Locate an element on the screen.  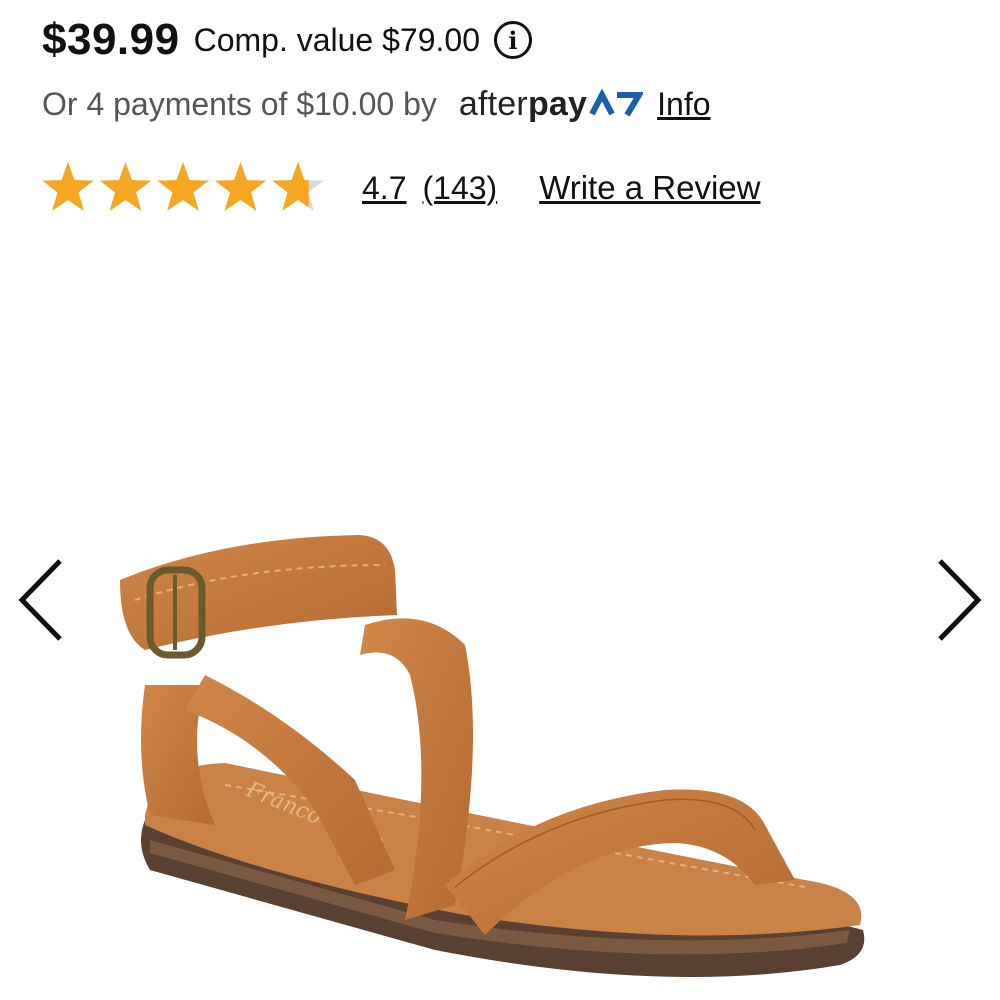
afterpay-row: Or 4 payments of $10.00 by after pay Info is located at coordinates (376, 104).